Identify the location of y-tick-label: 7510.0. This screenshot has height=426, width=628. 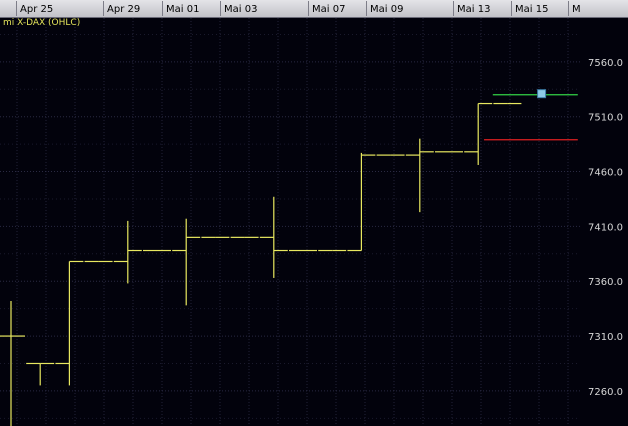
(605, 118).